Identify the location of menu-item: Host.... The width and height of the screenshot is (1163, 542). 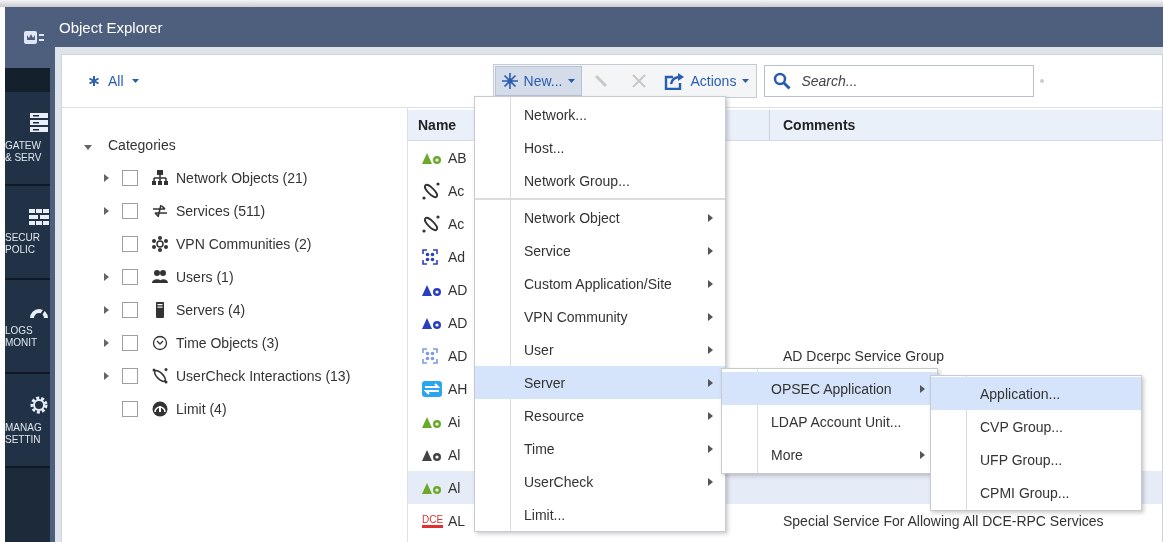
(600, 147).